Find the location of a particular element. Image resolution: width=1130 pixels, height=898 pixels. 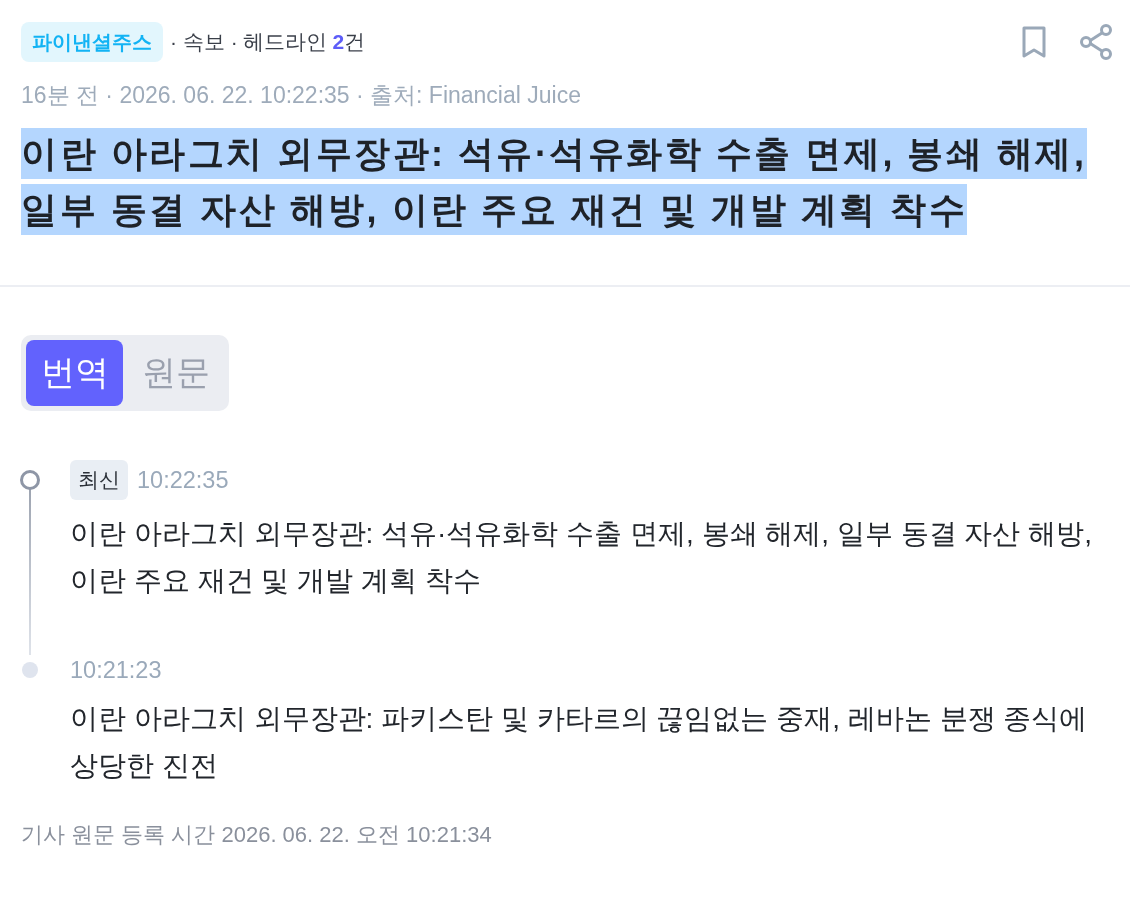

bookmark-icon is located at coordinates (1034, 42).